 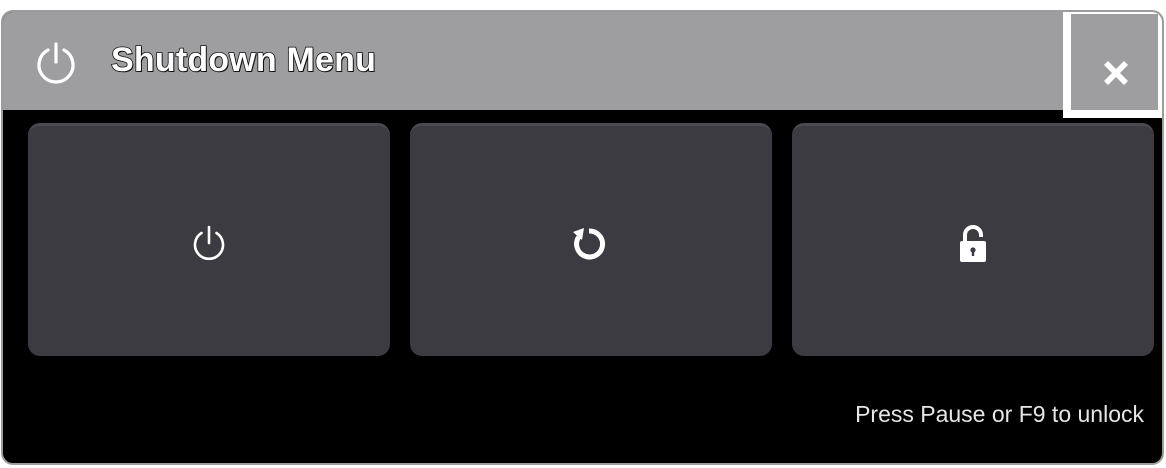 I want to click on close-button, so click(x=1112, y=65).